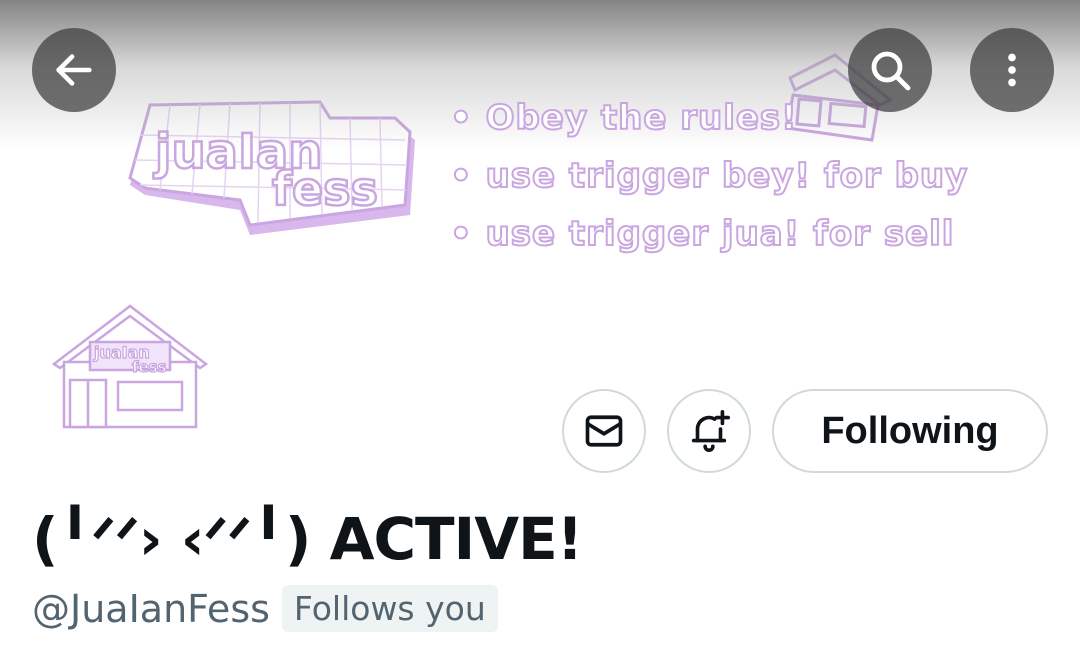  Describe the element at coordinates (910, 431) in the screenshot. I see `following-button: Following` at that location.